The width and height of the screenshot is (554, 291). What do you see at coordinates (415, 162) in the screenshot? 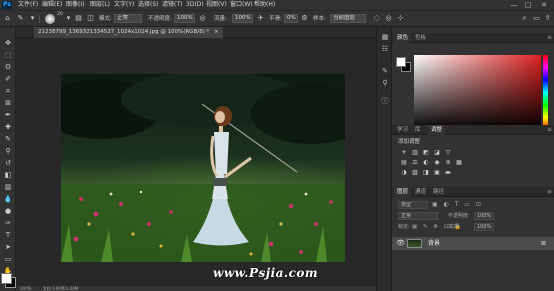
I see `color-balance-icon: ⚖` at bounding box center [415, 162].